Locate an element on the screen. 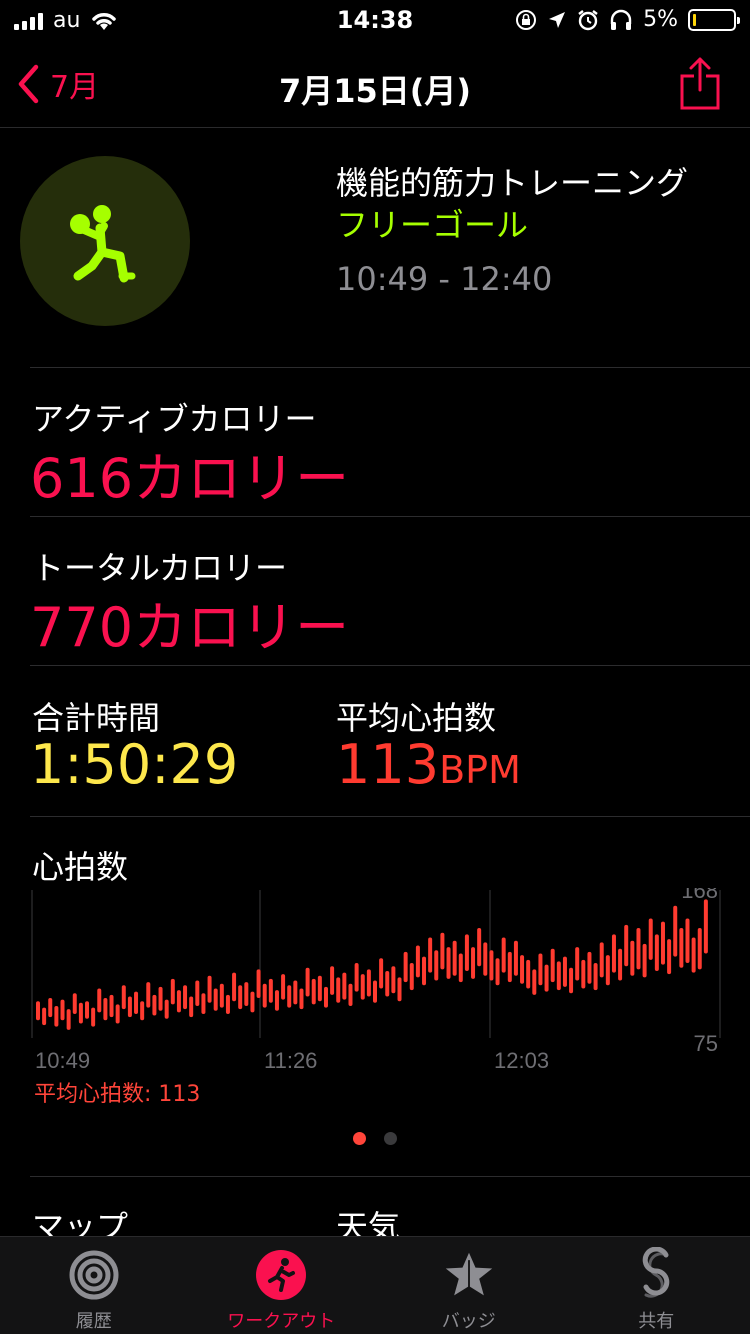 The image size is (750, 1334). navigation-bar: 7月 7月15日(月) is located at coordinates (375, 84).